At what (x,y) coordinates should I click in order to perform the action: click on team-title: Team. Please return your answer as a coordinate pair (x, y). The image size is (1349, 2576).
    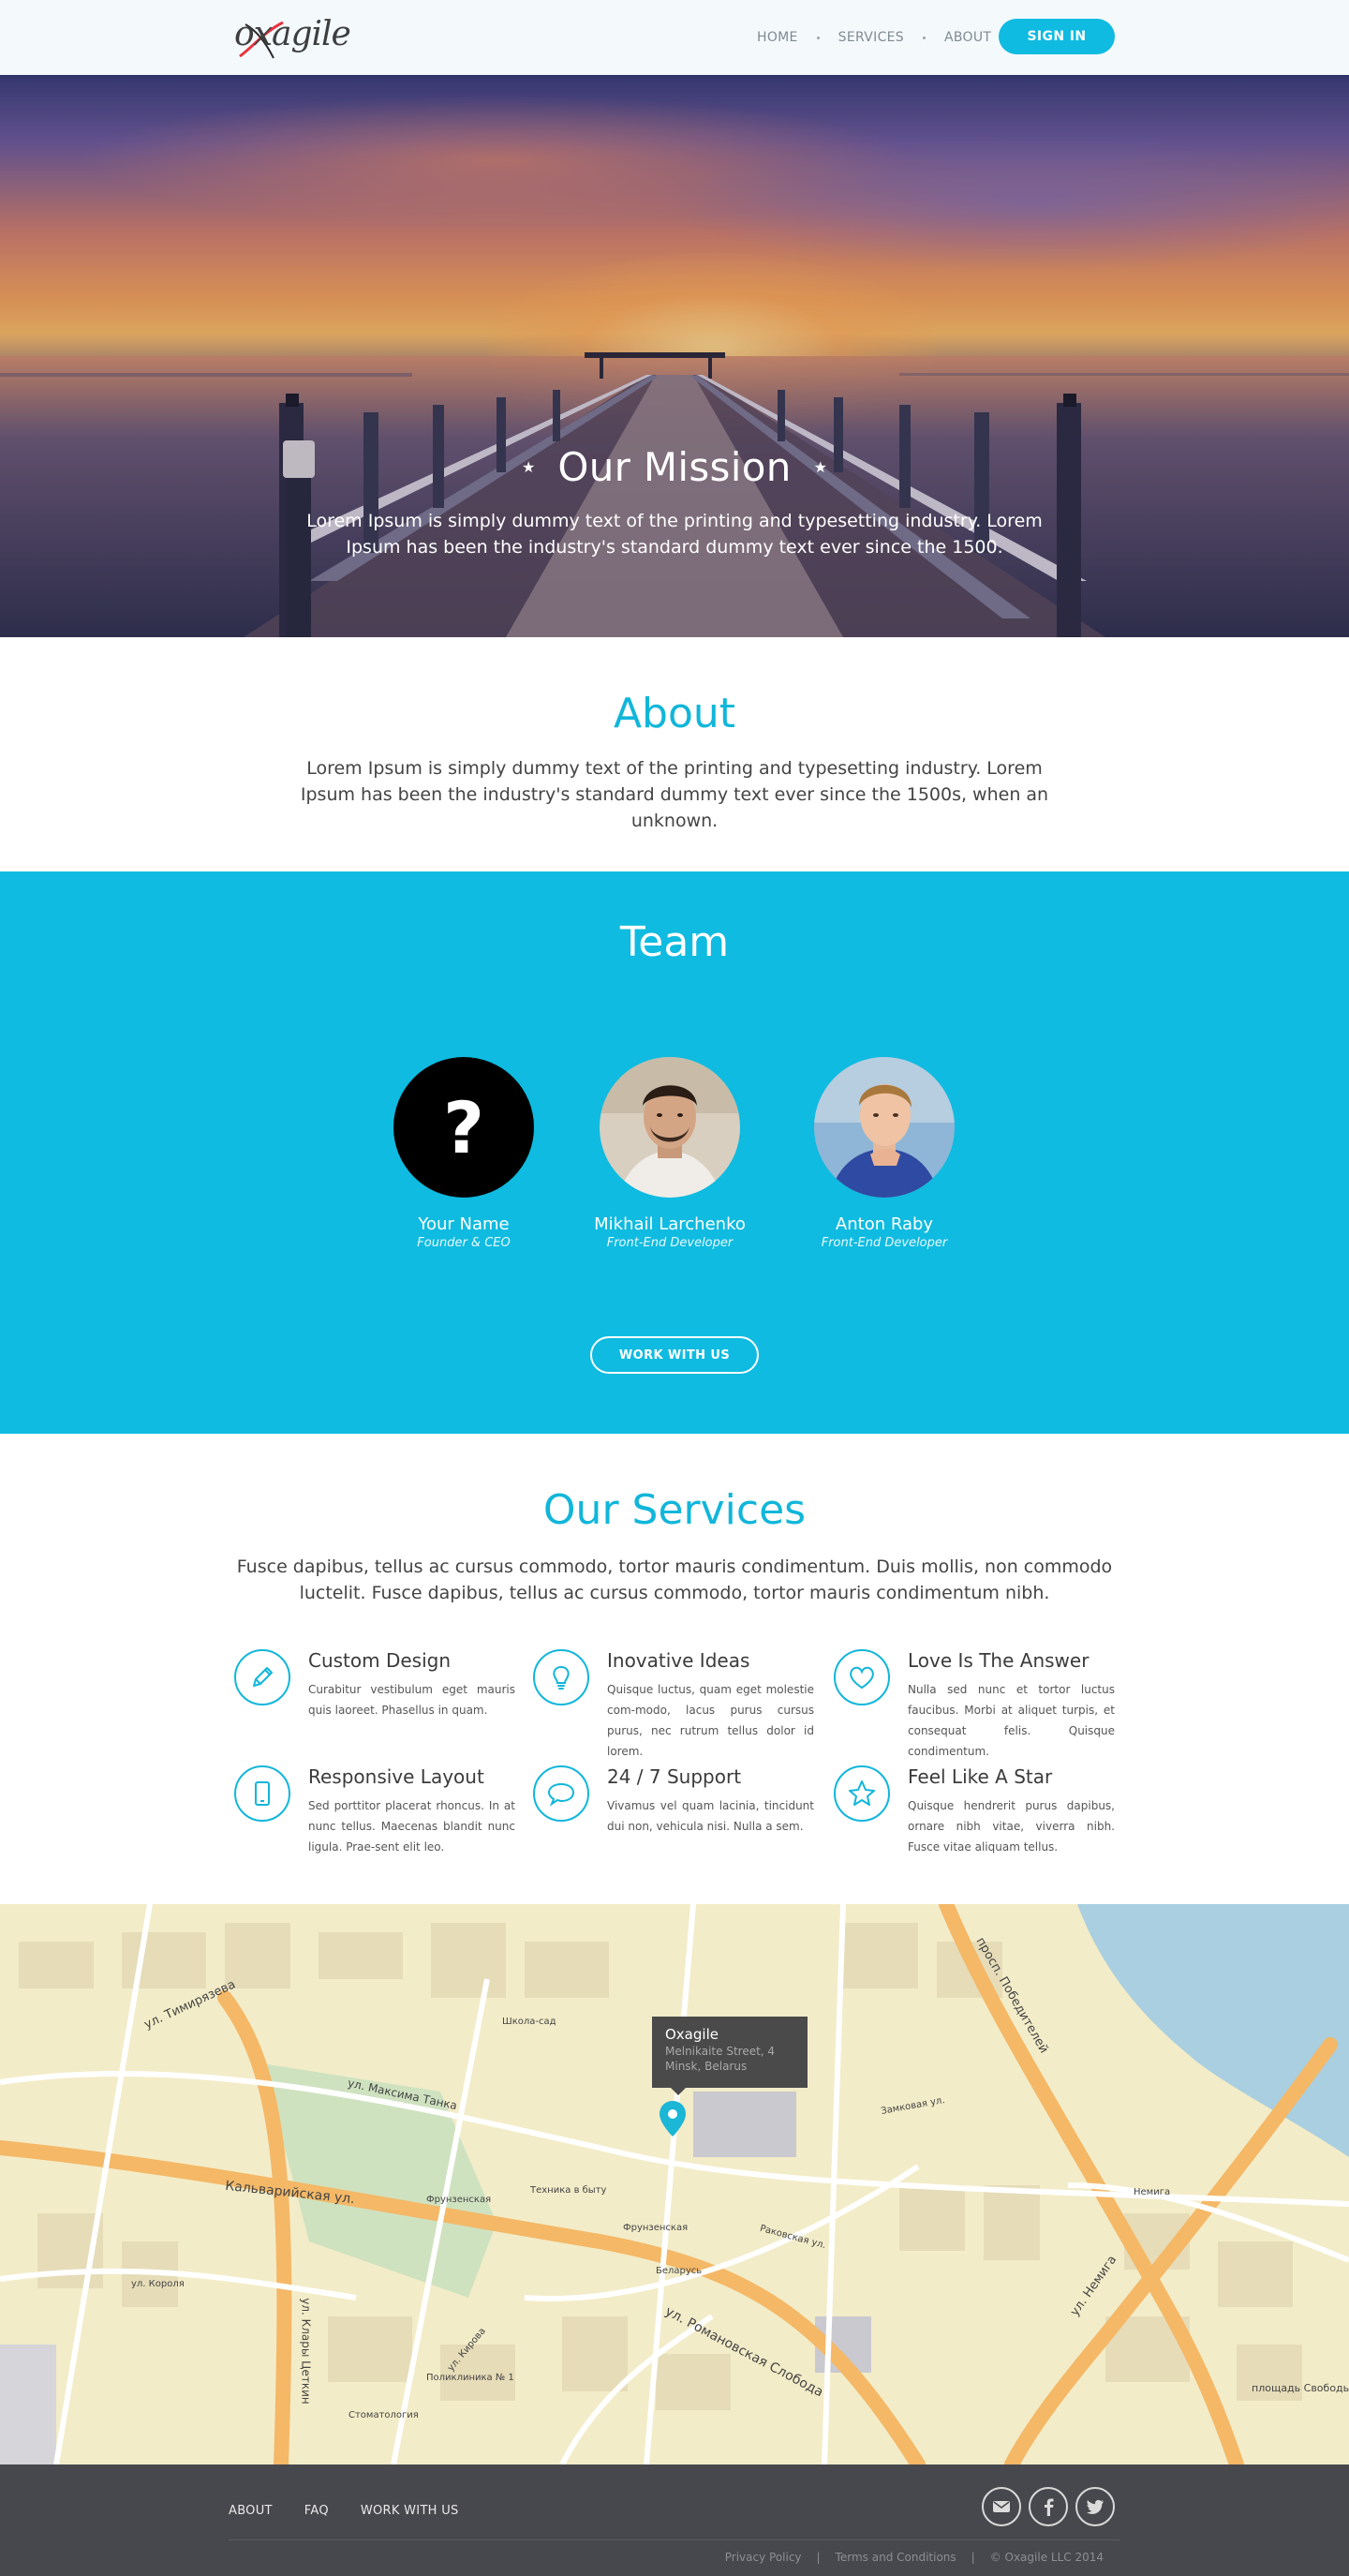
    Looking at the image, I should click on (675, 942).